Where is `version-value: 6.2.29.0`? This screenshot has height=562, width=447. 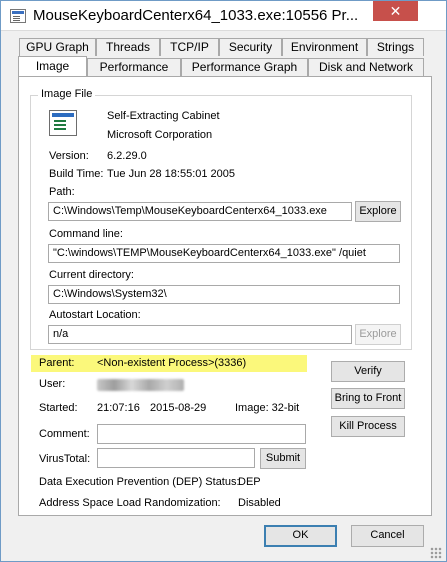 version-value: 6.2.29.0 is located at coordinates (127, 156).